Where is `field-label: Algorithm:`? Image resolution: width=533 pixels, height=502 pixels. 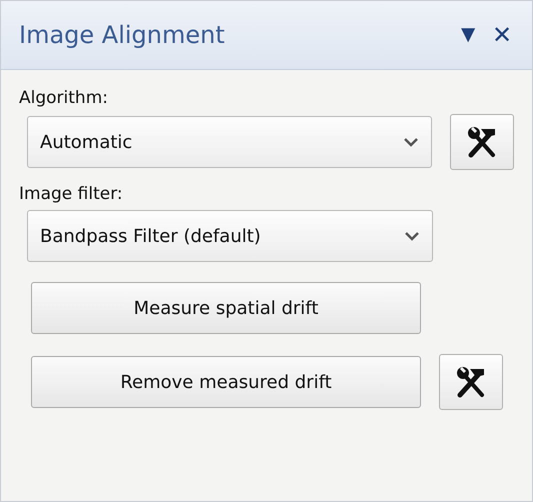
field-label: Algorithm: is located at coordinates (64, 98).